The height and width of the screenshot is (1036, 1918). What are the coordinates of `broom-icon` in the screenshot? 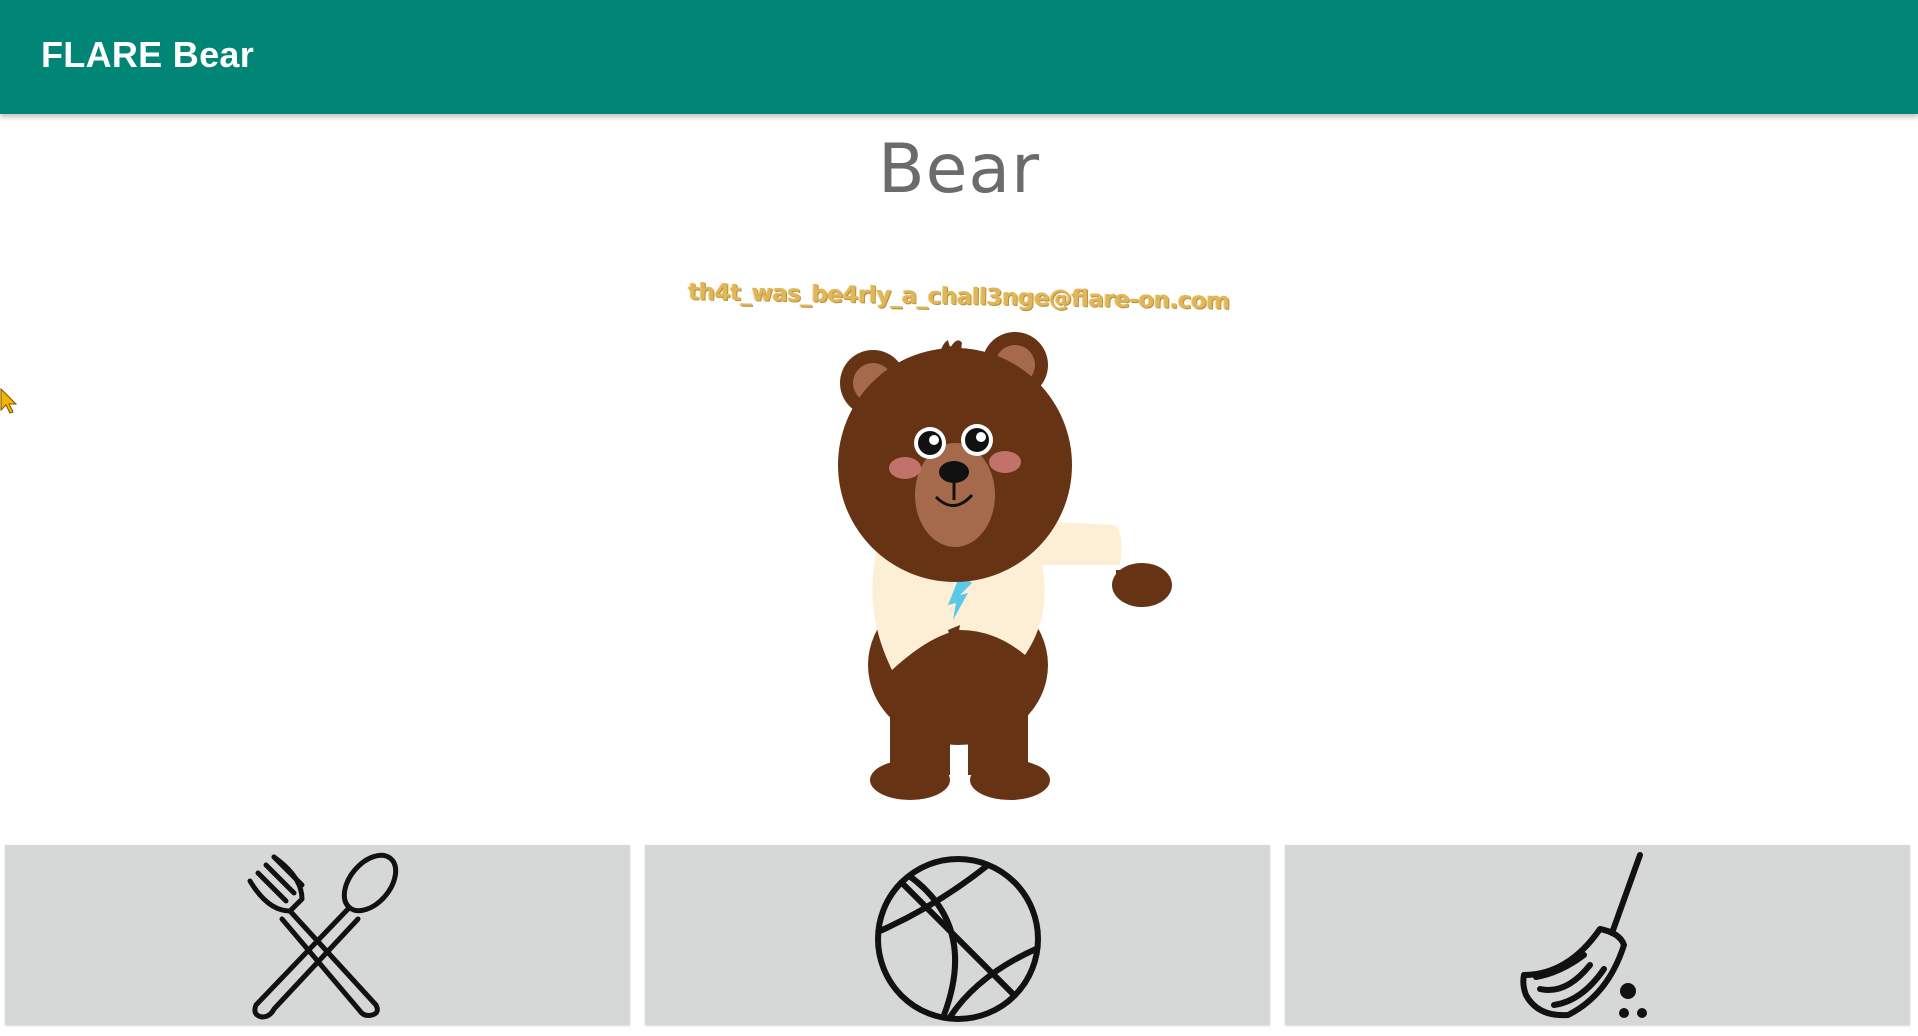 It's located at (1583, 935).